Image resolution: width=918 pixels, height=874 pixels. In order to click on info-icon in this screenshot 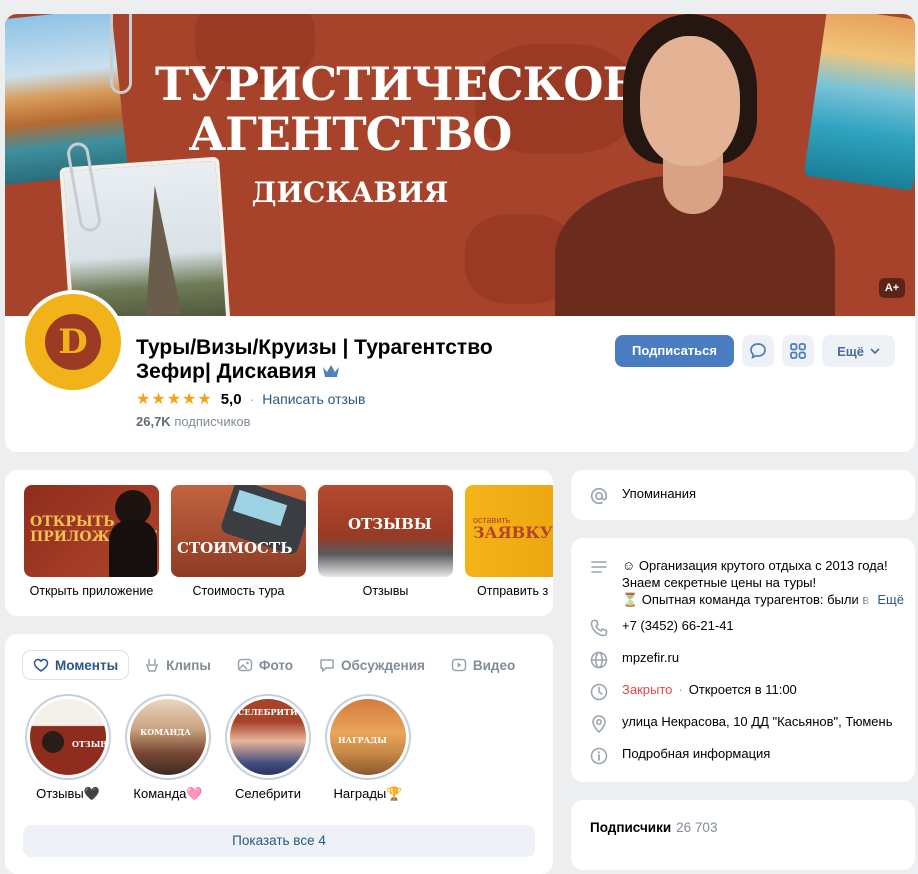, I will do `click(599, 756)`.